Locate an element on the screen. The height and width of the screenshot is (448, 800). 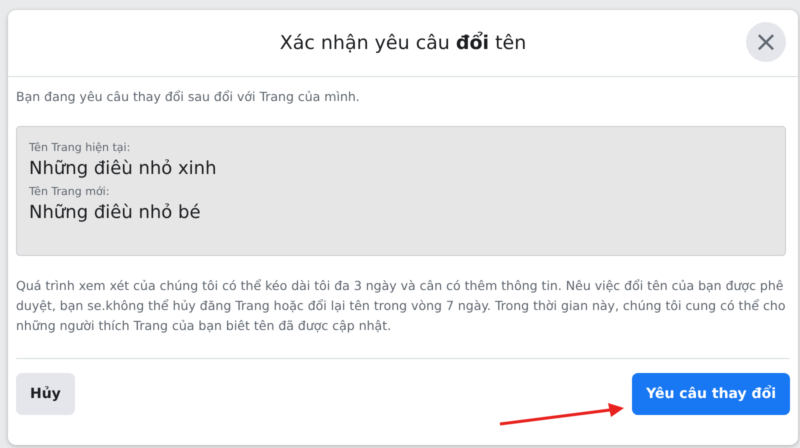
cancel-button: Hủy is located at coordinates (45, 394).